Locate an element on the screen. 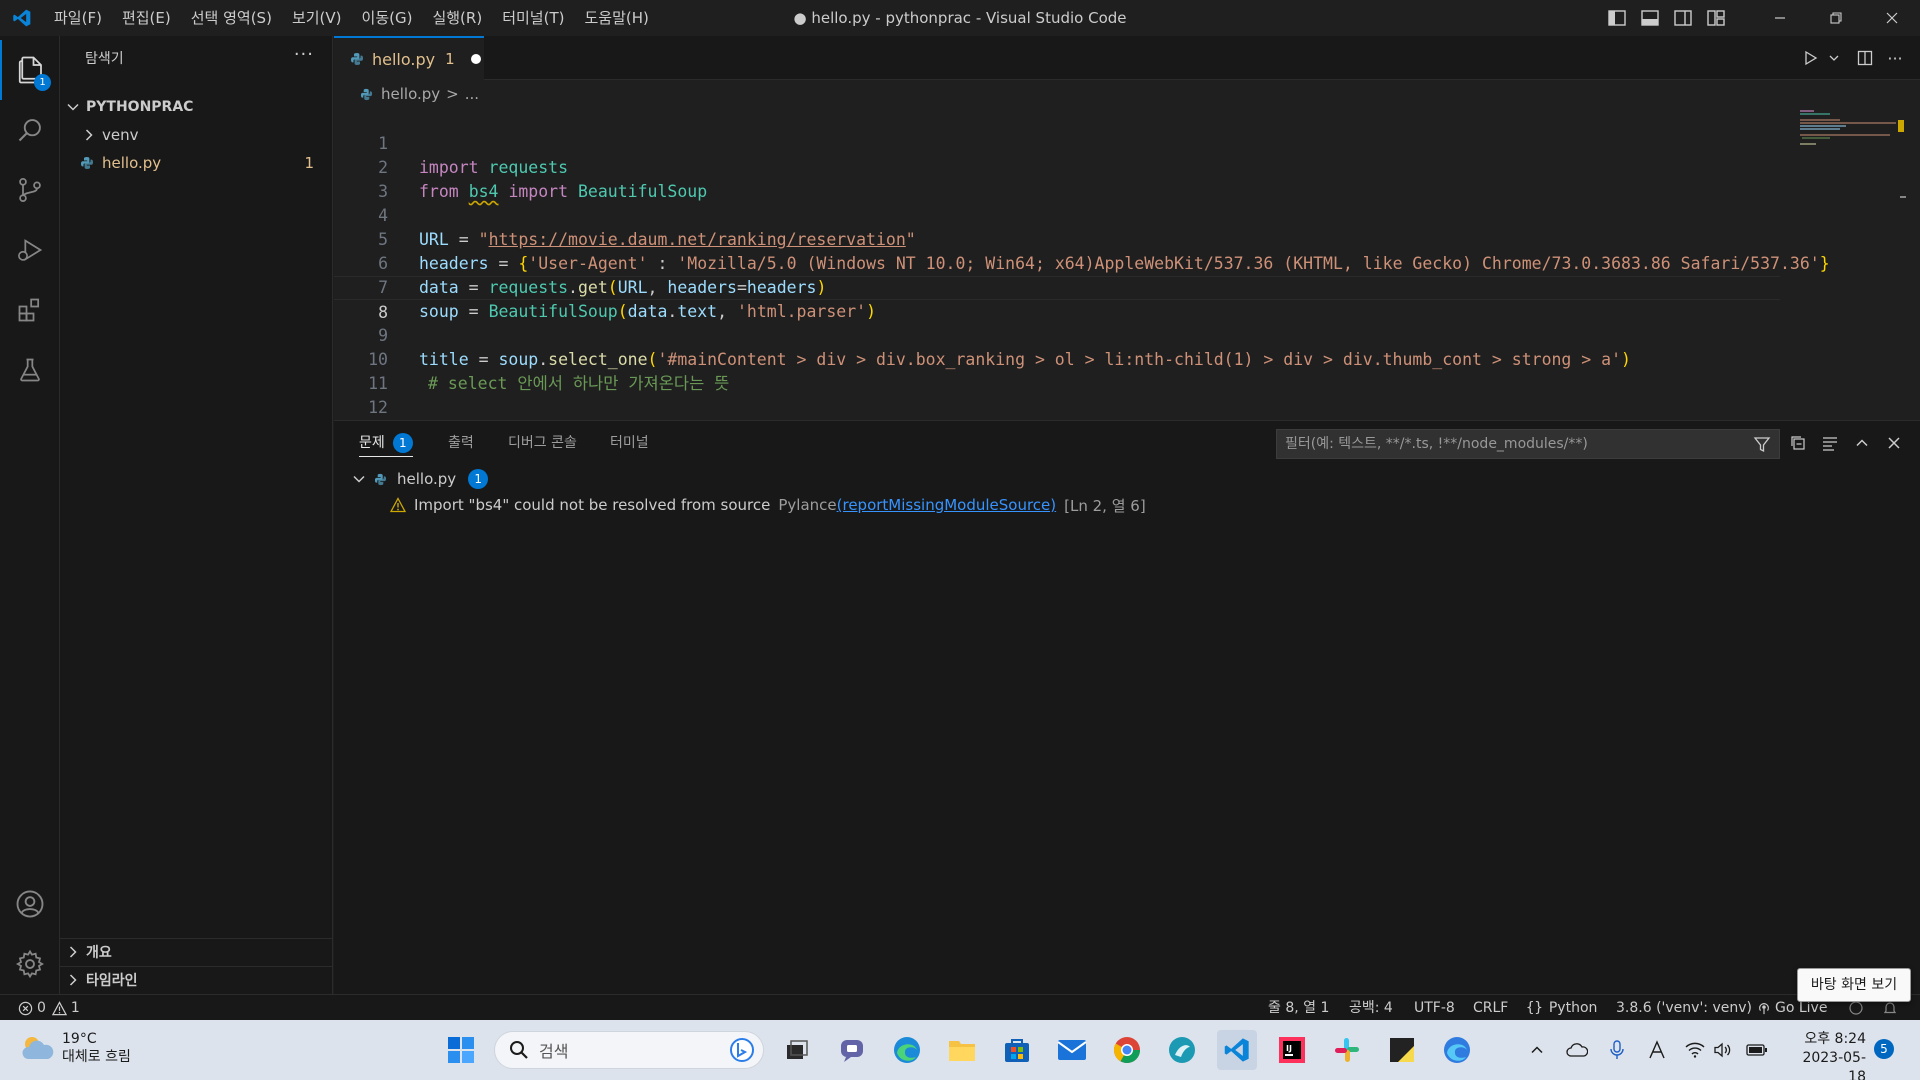 The width and height of the screenshot is (1920, 1080). code-line-current: 8 is located at coordinates (1057, 299).